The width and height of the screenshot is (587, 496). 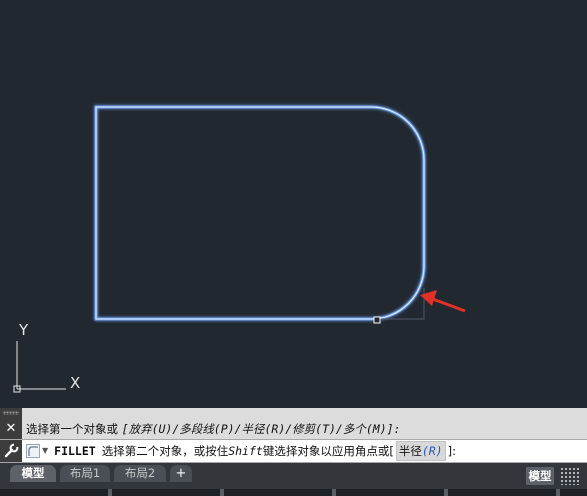 I want to click on option-close-bracket: ]:, so click(x=451, y=451).